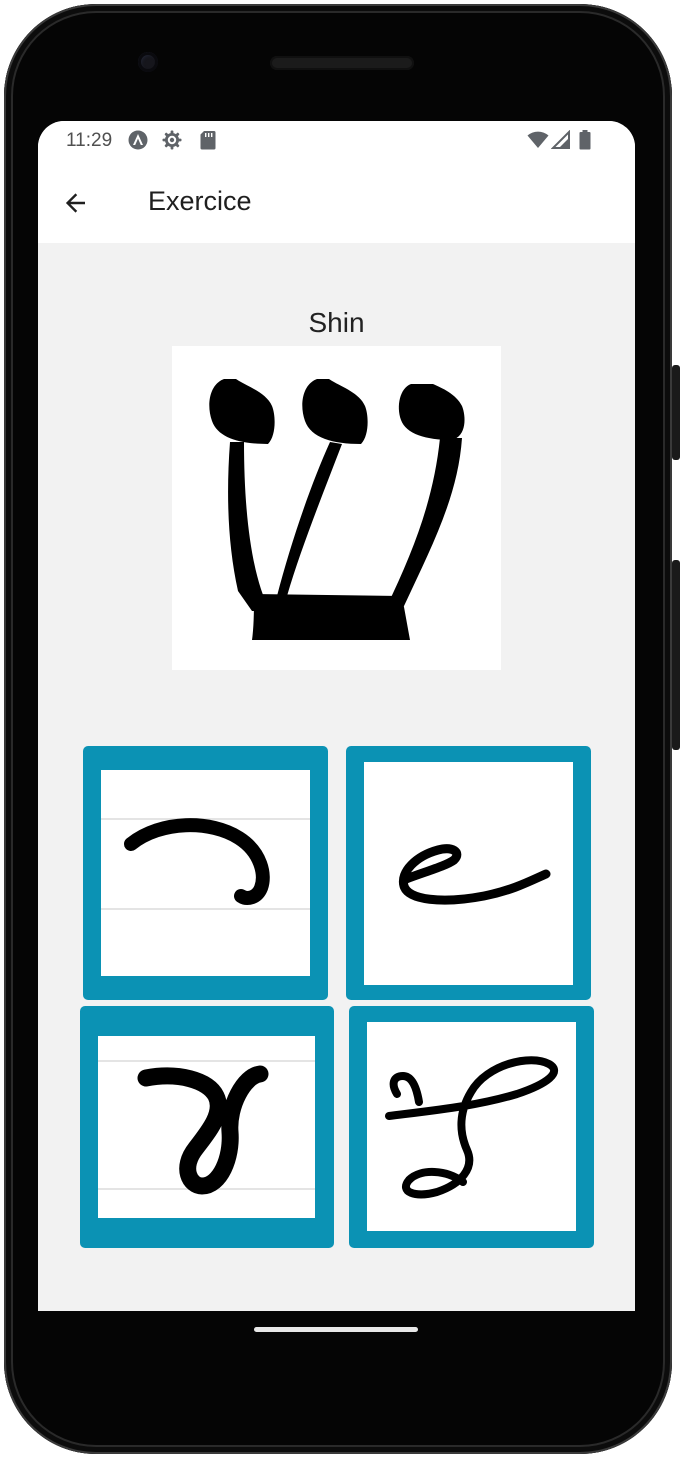 The height and width of the screenshot is (1460, 681). Describe the element at coordinates (676, 412) in the screenshot. I see `power-button` at that location.